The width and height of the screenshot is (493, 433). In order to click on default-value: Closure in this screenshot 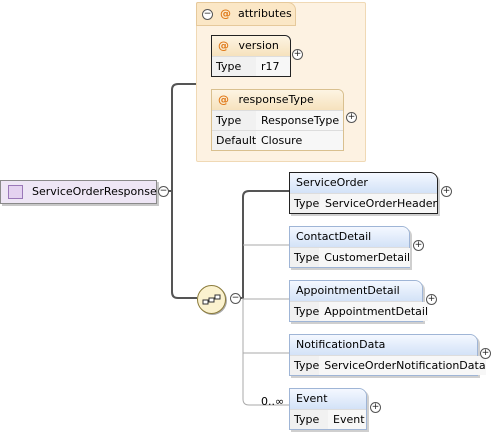, I will do `click(299, 140)`.